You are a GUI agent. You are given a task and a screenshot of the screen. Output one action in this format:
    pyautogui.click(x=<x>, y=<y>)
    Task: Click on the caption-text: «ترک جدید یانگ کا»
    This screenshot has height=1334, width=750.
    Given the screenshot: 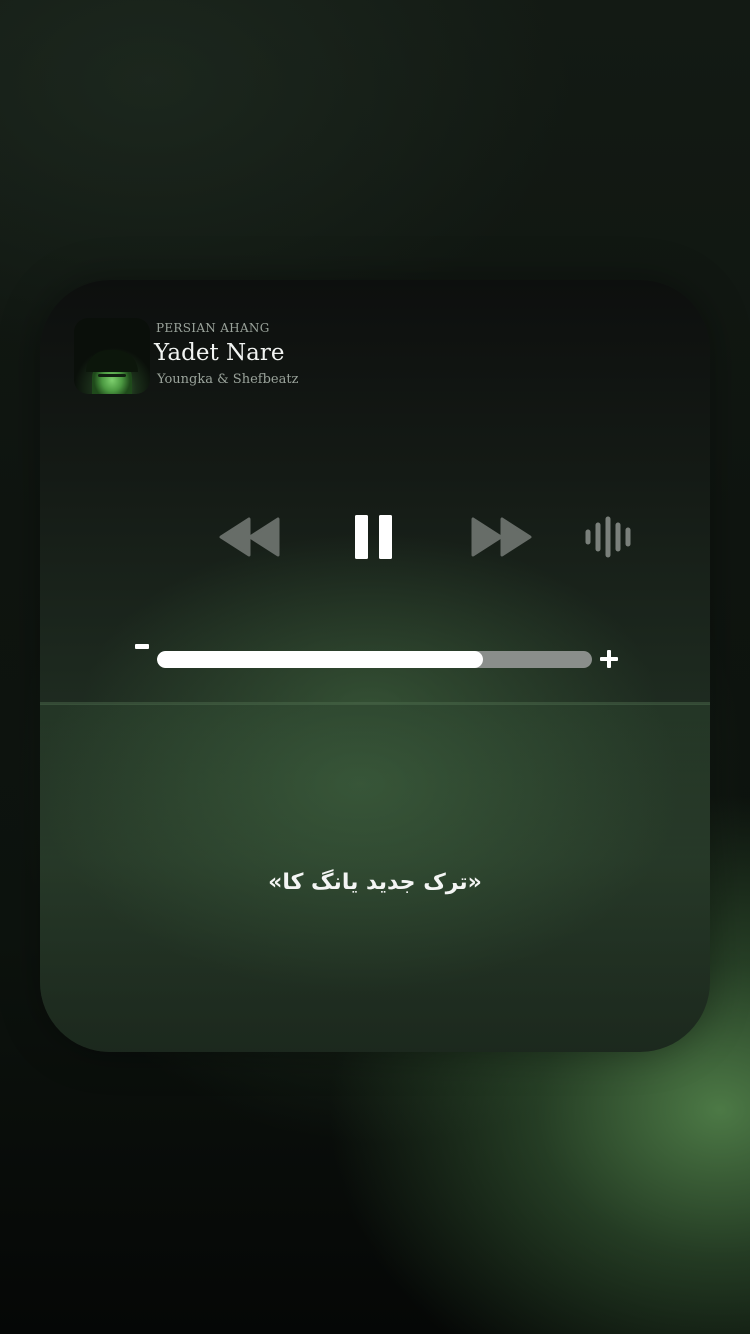 What is the action you would take?
    pyautogui.click(x=375, y=882)
    